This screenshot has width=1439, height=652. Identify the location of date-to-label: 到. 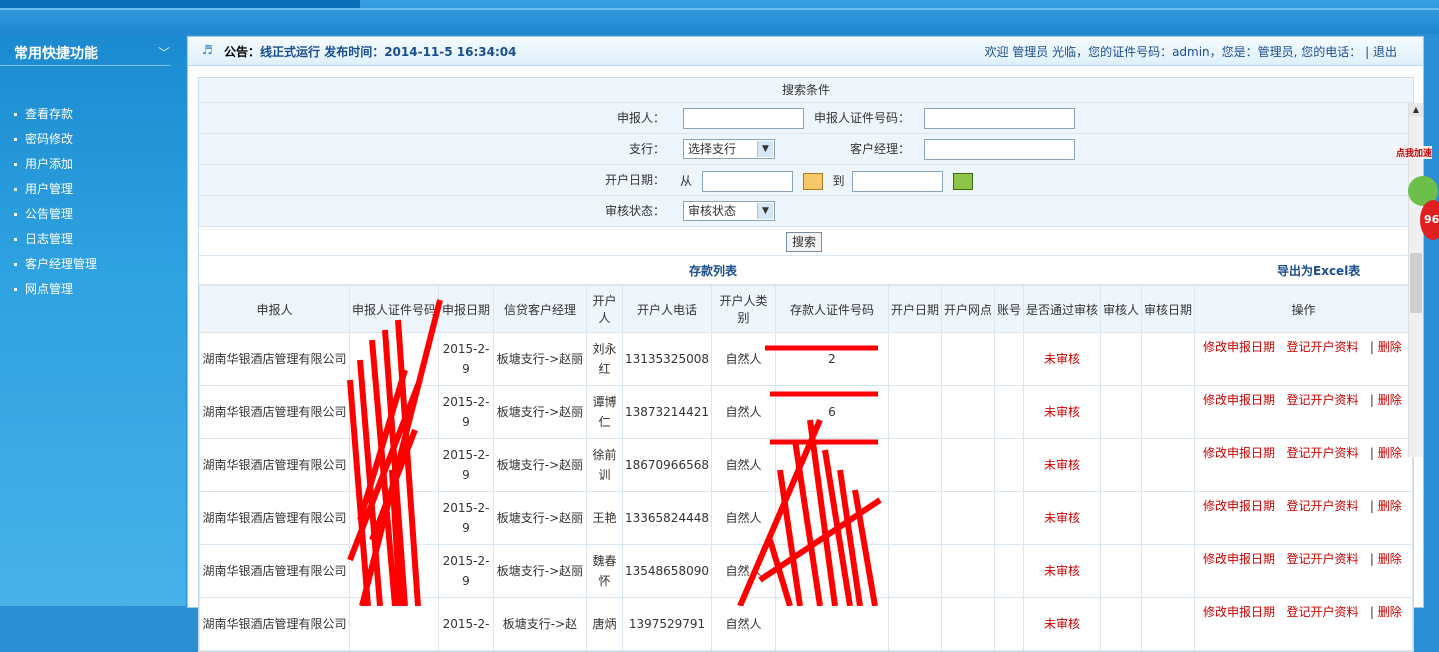
(838, 181).